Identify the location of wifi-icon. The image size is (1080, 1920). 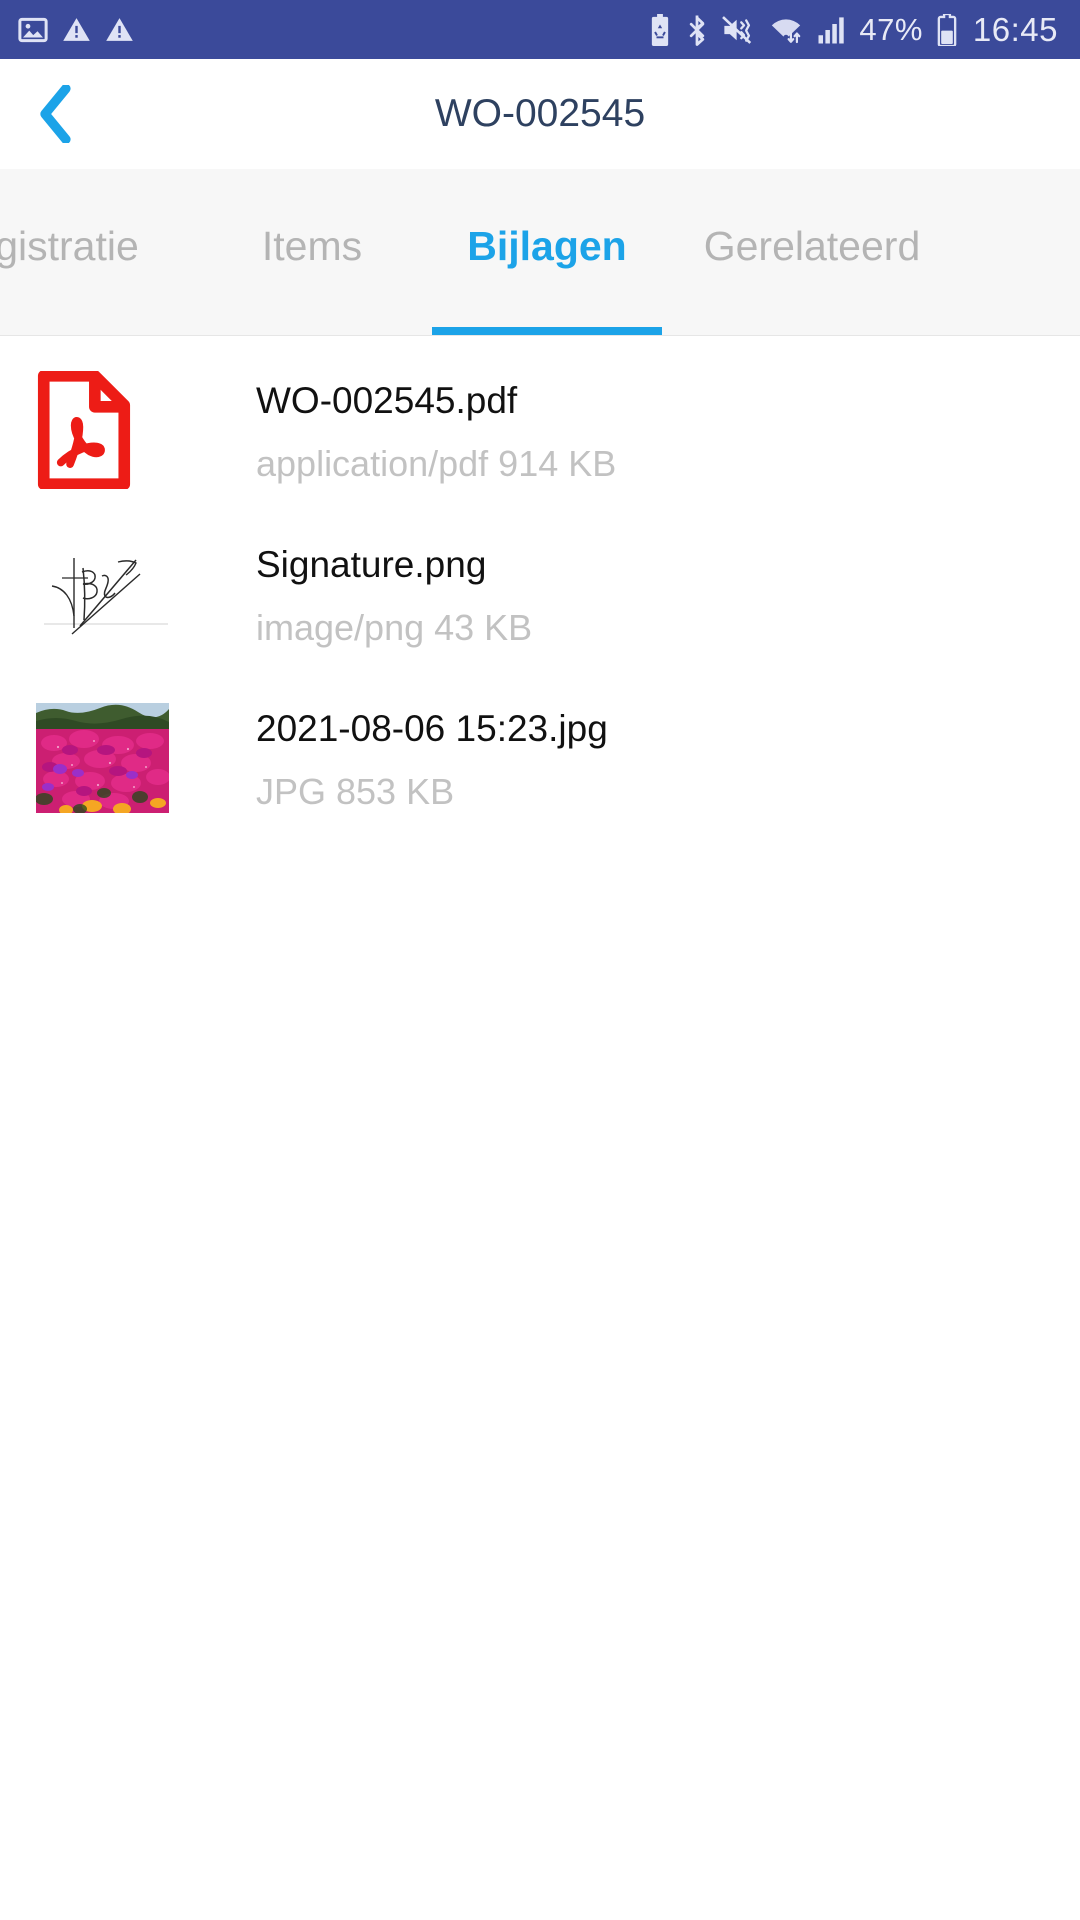
(786, 30).